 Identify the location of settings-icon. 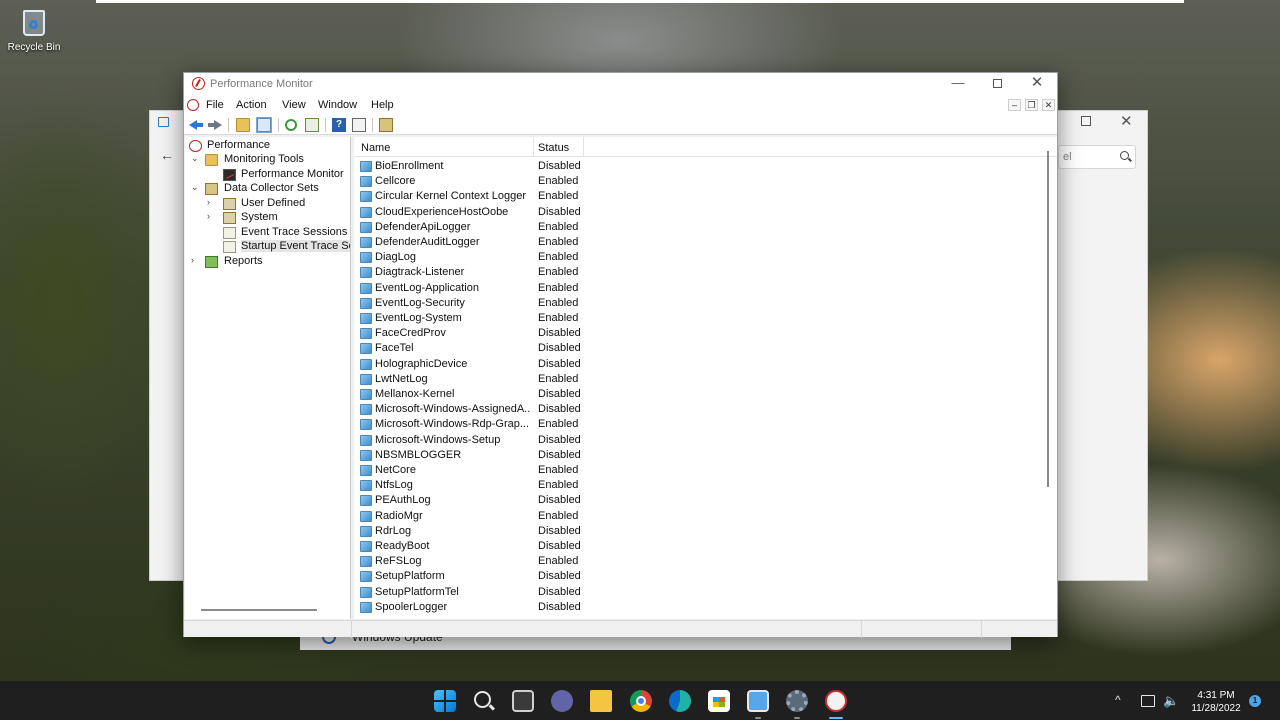
(797, 701).